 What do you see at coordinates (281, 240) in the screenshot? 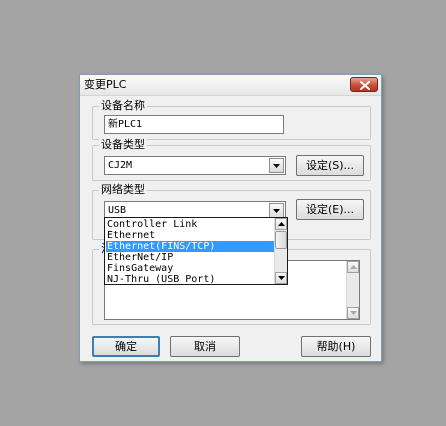
I see `dropdown-scroll-thumb` at bounding box center [281, 240].